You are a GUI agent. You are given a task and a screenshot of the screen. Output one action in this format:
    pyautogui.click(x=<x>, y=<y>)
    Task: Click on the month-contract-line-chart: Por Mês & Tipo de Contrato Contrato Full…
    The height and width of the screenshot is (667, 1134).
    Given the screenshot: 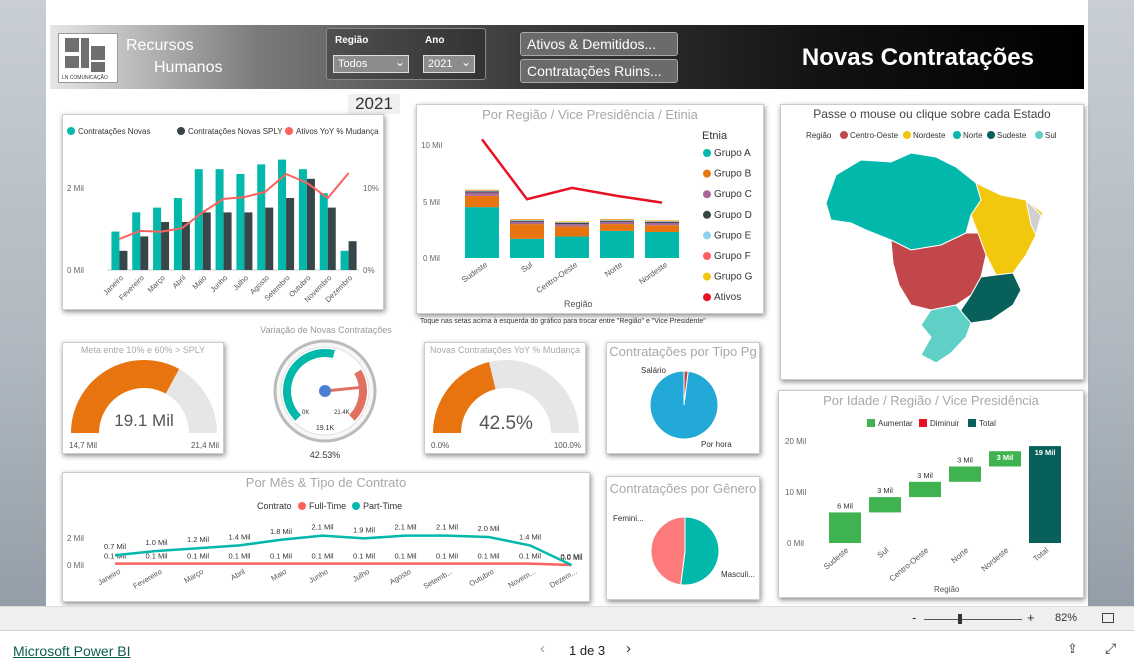 What is the action you would take?
    pyautogui.click(x=326, y=537)
    